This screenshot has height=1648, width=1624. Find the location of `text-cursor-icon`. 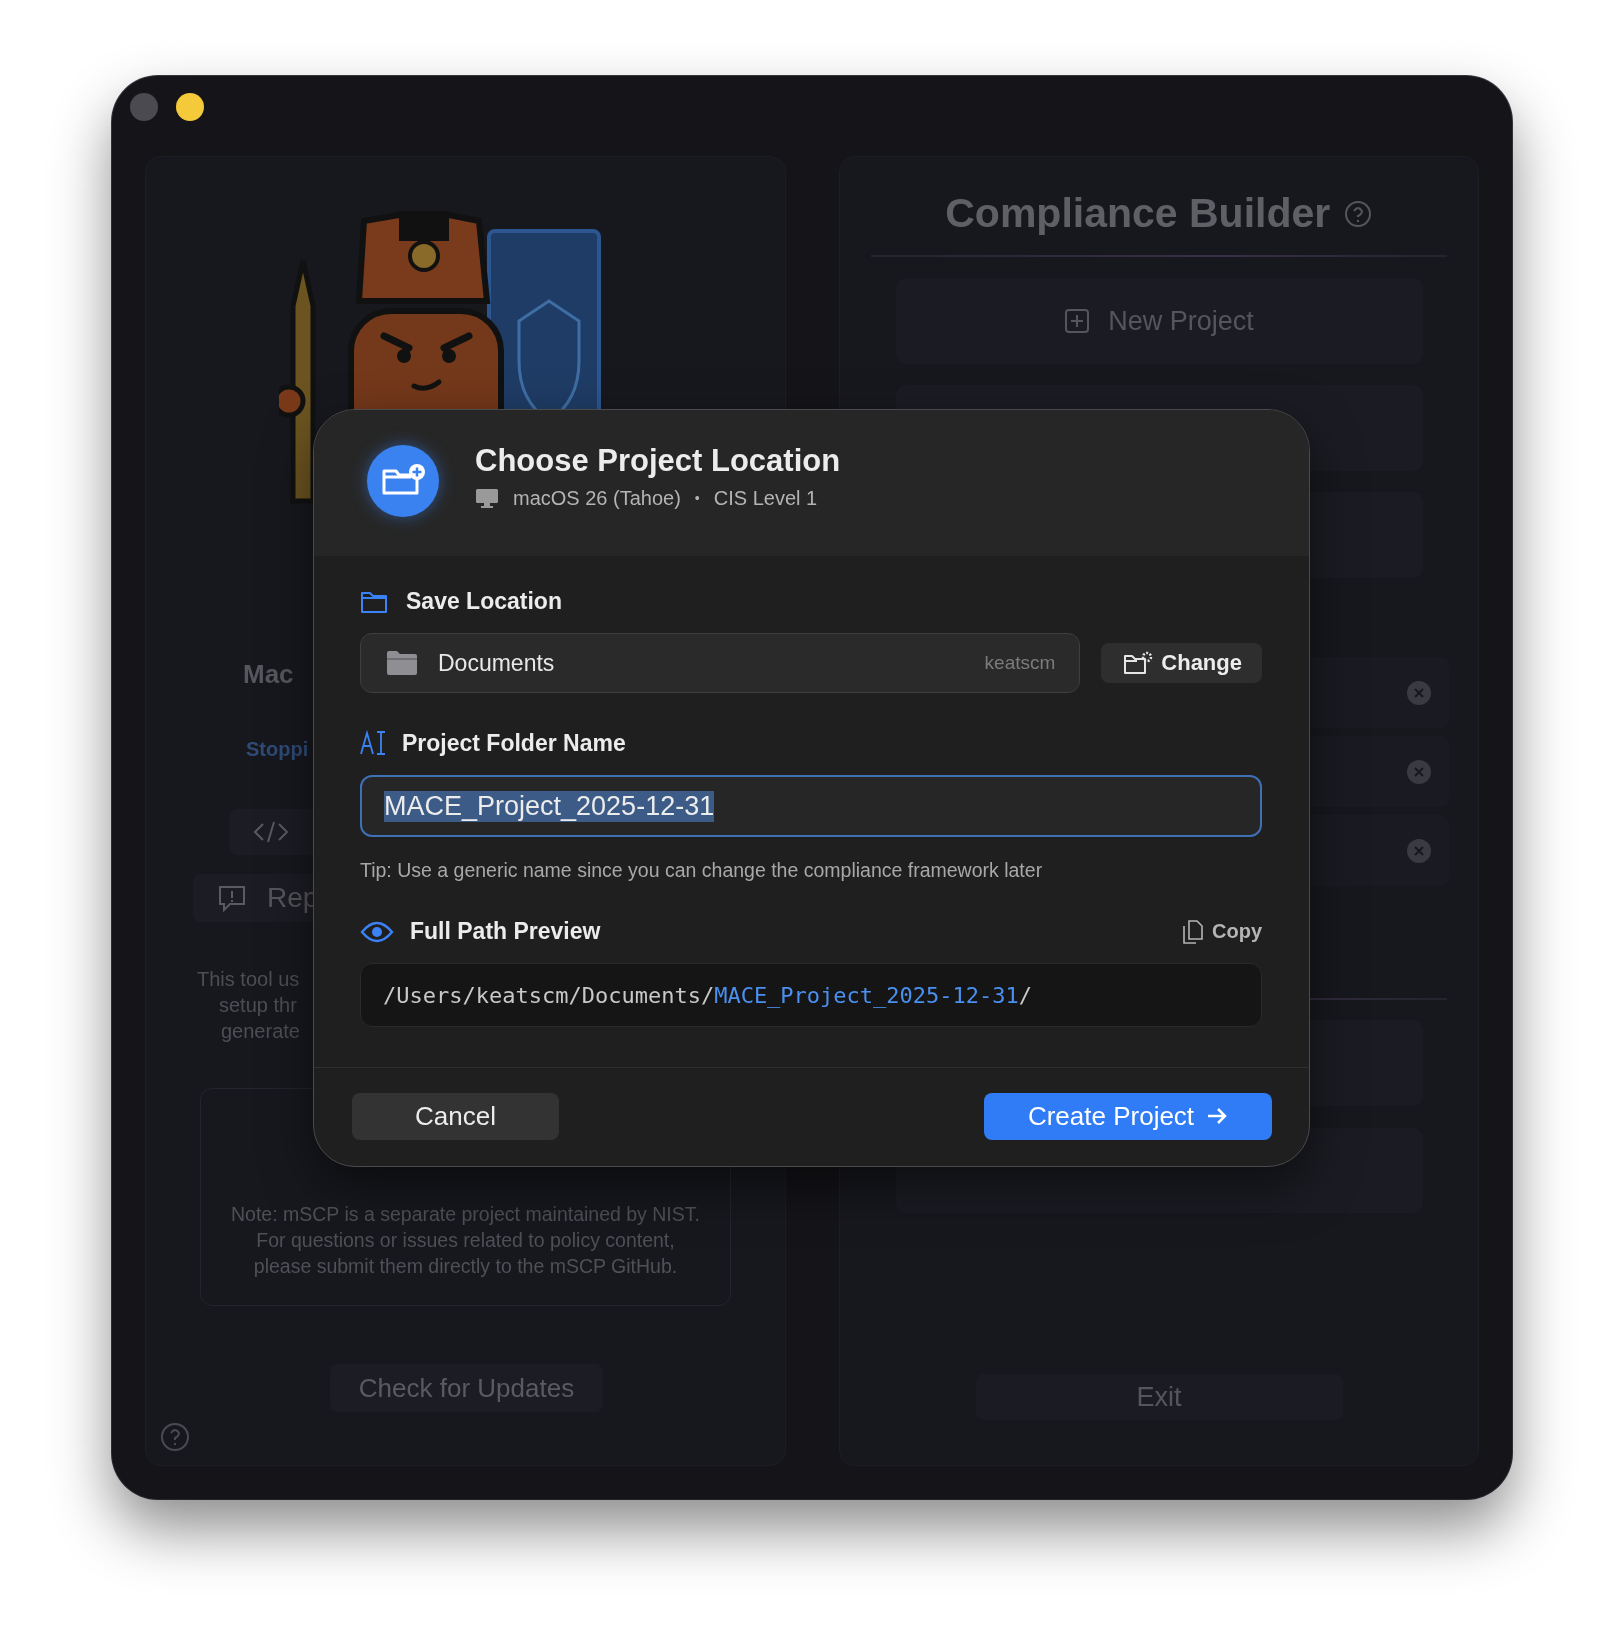

text-cursor-icon is located at coordinates (373, 743).